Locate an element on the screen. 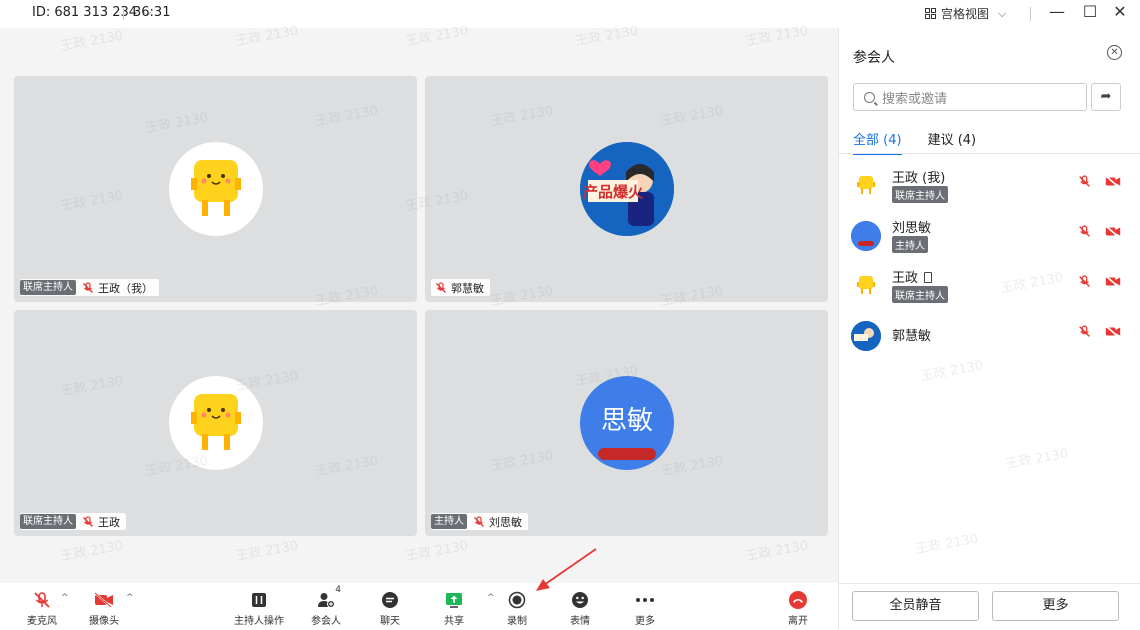 The width and height of the screenshot is (1140, 630). annotation-arrow is located at coordinates (566, 569).